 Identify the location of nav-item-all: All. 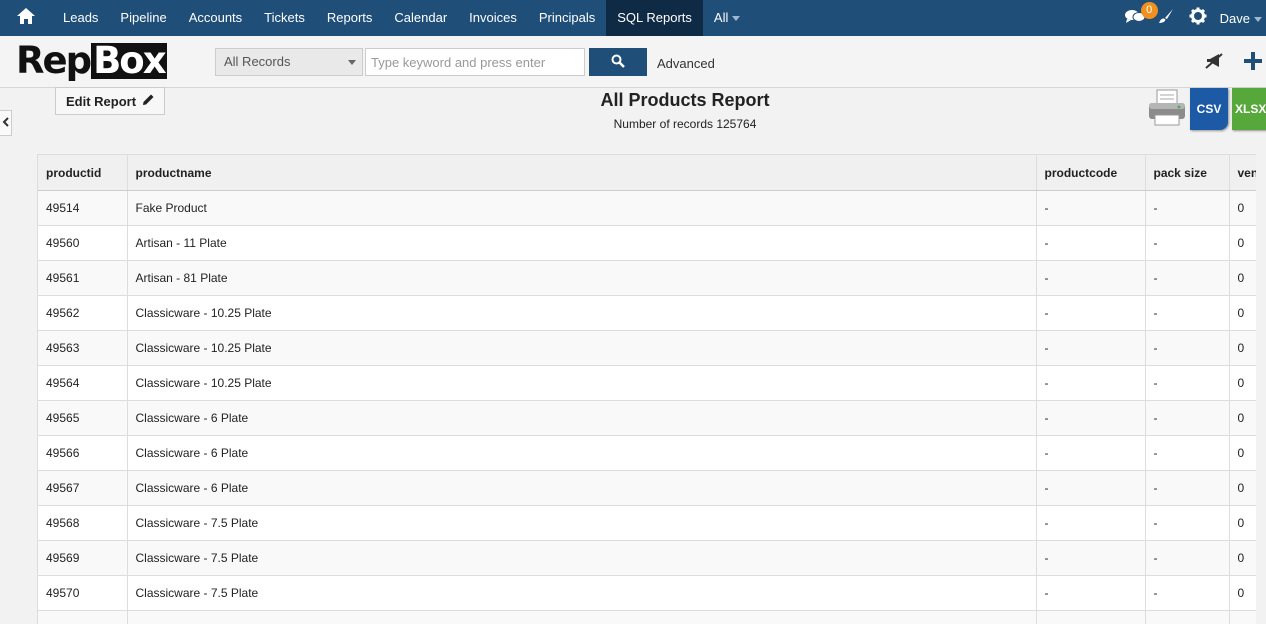
(727, 18).